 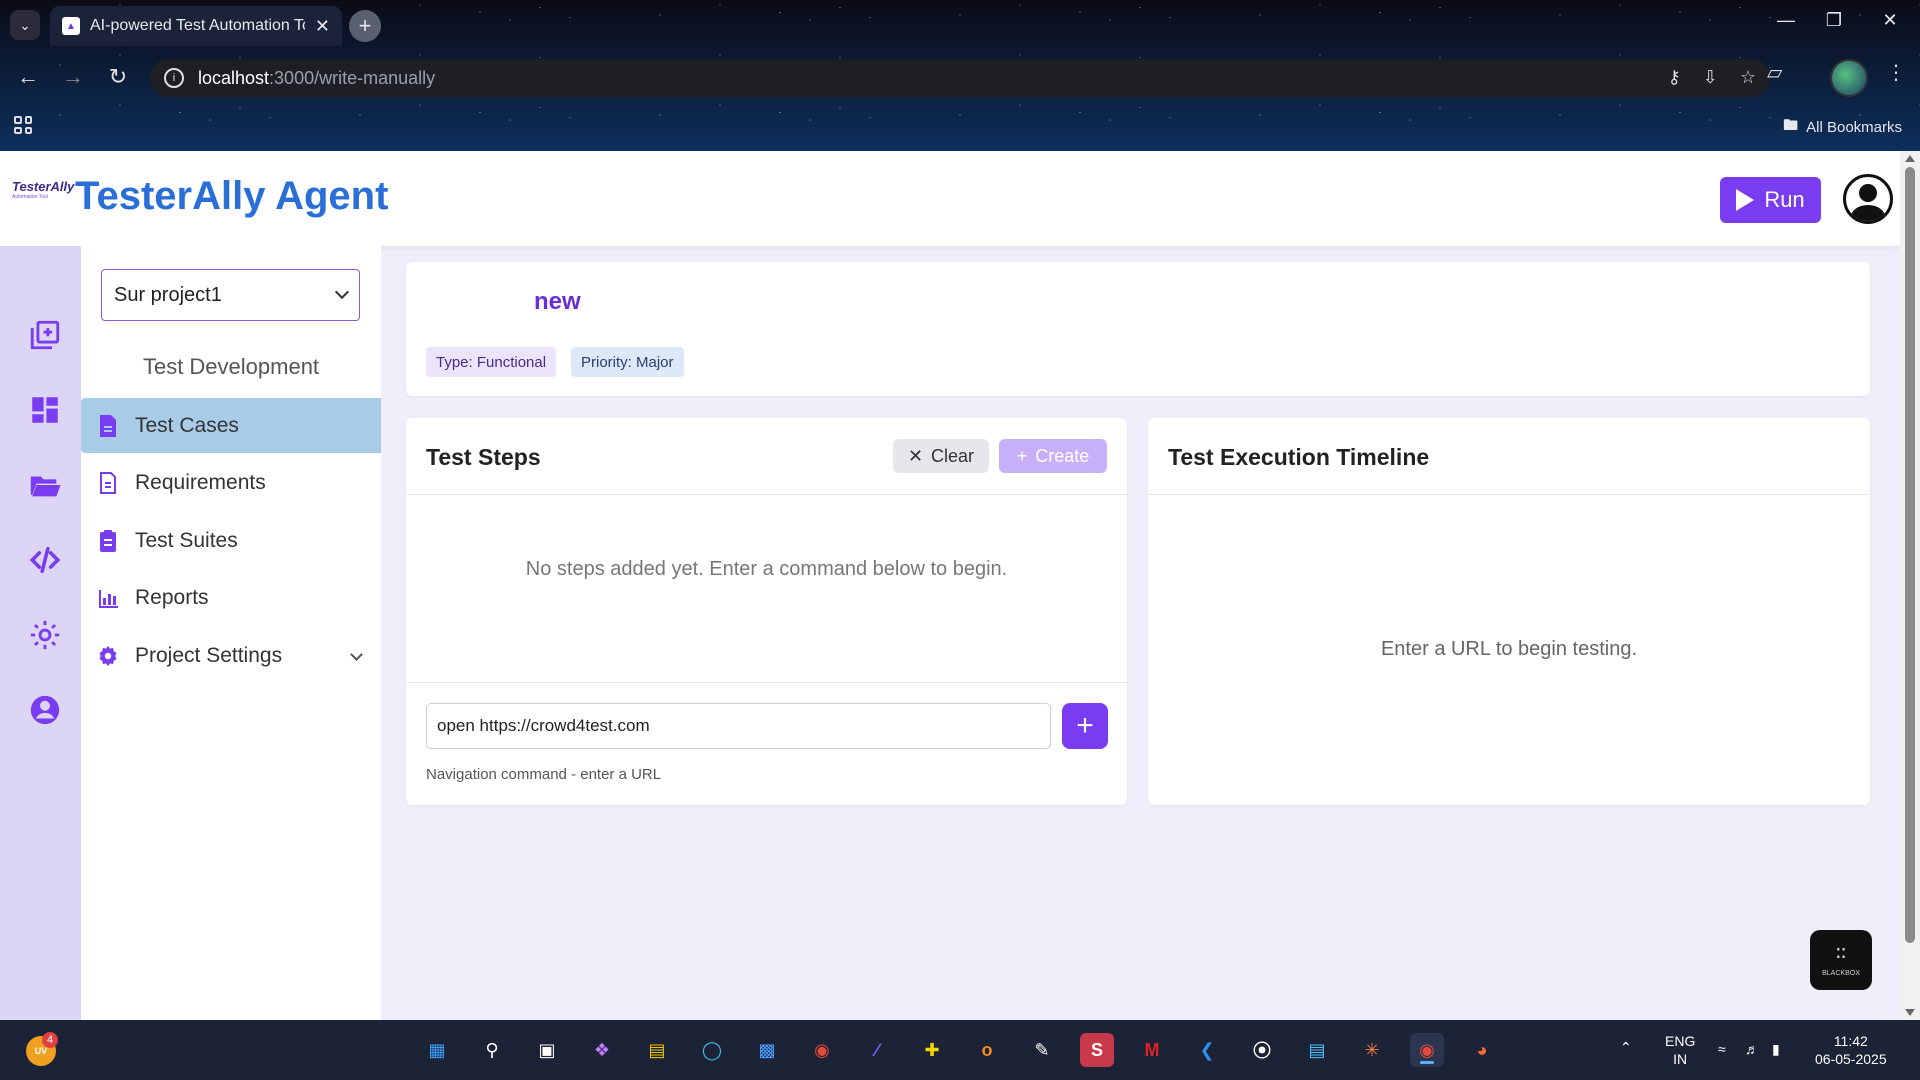 I want to click on address-bar: i localhost:3000/write-manually ⚷ ⇩ ☆, so click(x=960, y=78).